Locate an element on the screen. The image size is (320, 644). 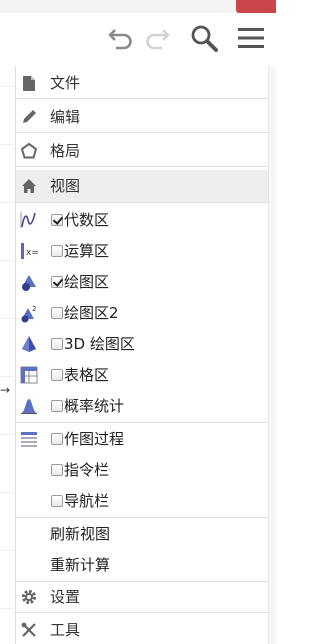
input-bar-checkbox is located at coordinates (57, 469).